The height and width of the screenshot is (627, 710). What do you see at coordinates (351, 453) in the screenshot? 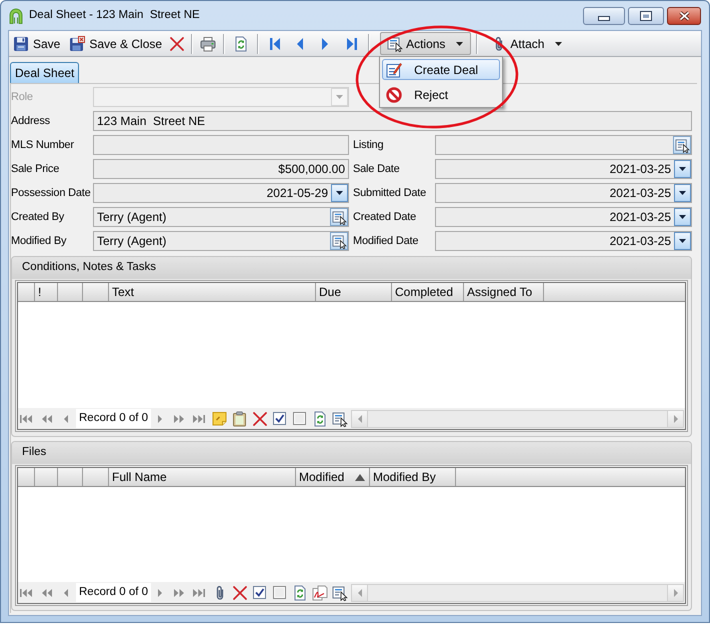
I see `section-header: Files` at bounding box center [351, 453].